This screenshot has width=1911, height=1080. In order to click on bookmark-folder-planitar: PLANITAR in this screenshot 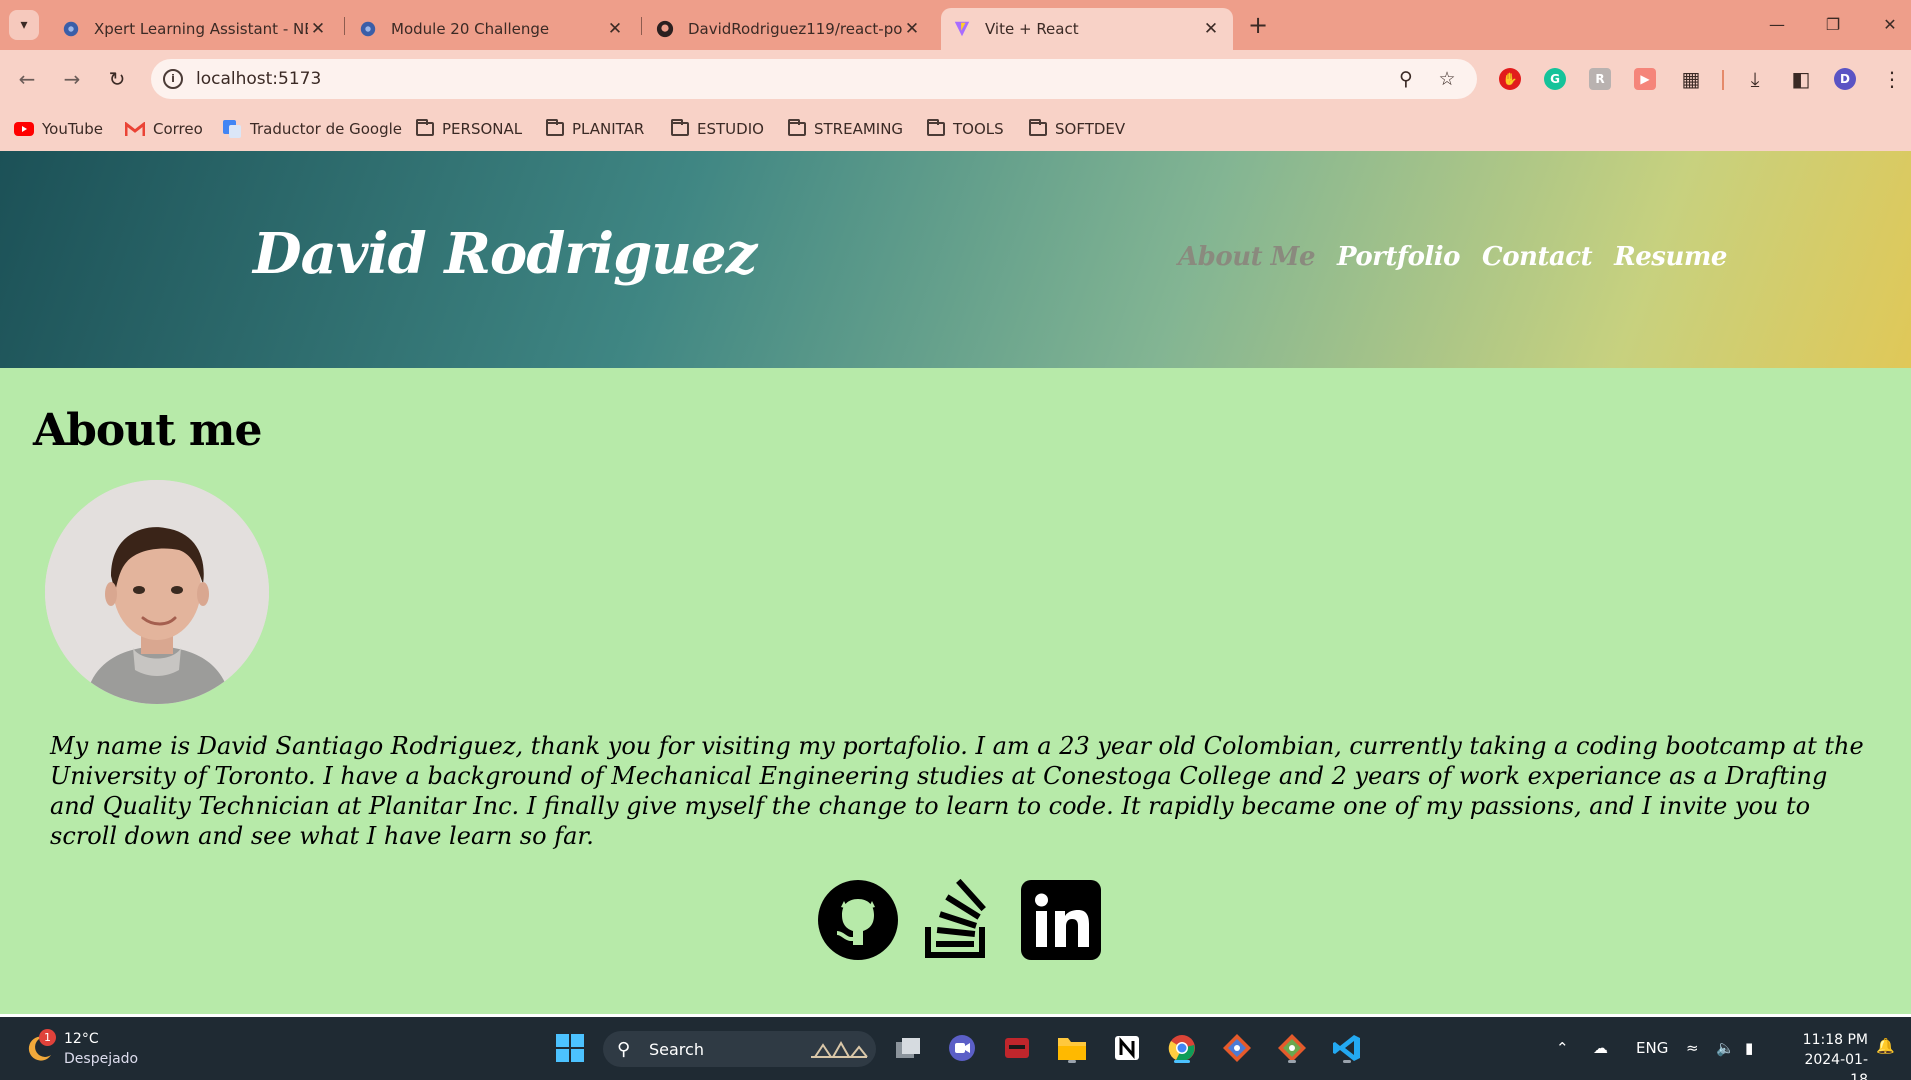, I will do `click(595, 129)`.